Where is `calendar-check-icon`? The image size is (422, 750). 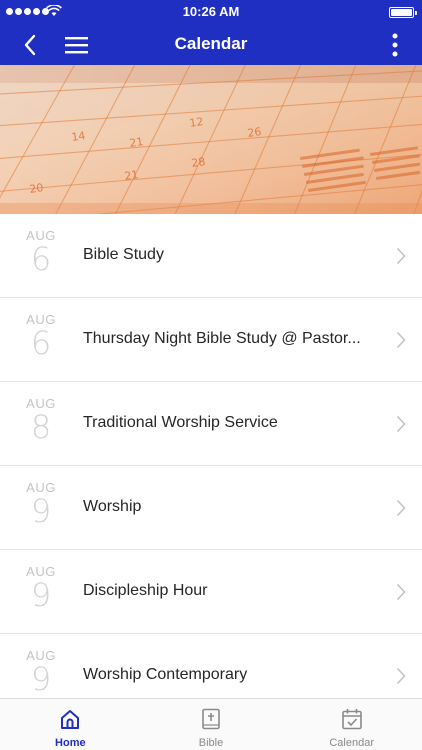 calendar-check-icon is located at coordinates (351, 719).